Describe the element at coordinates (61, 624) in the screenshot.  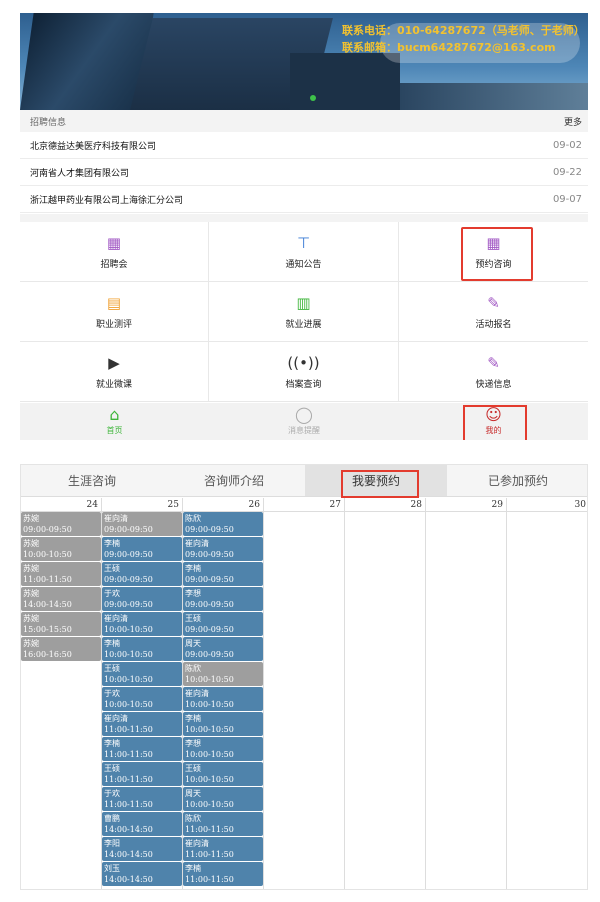
I see `booked-slot: 苏婉 15:00-15:50` at that location.